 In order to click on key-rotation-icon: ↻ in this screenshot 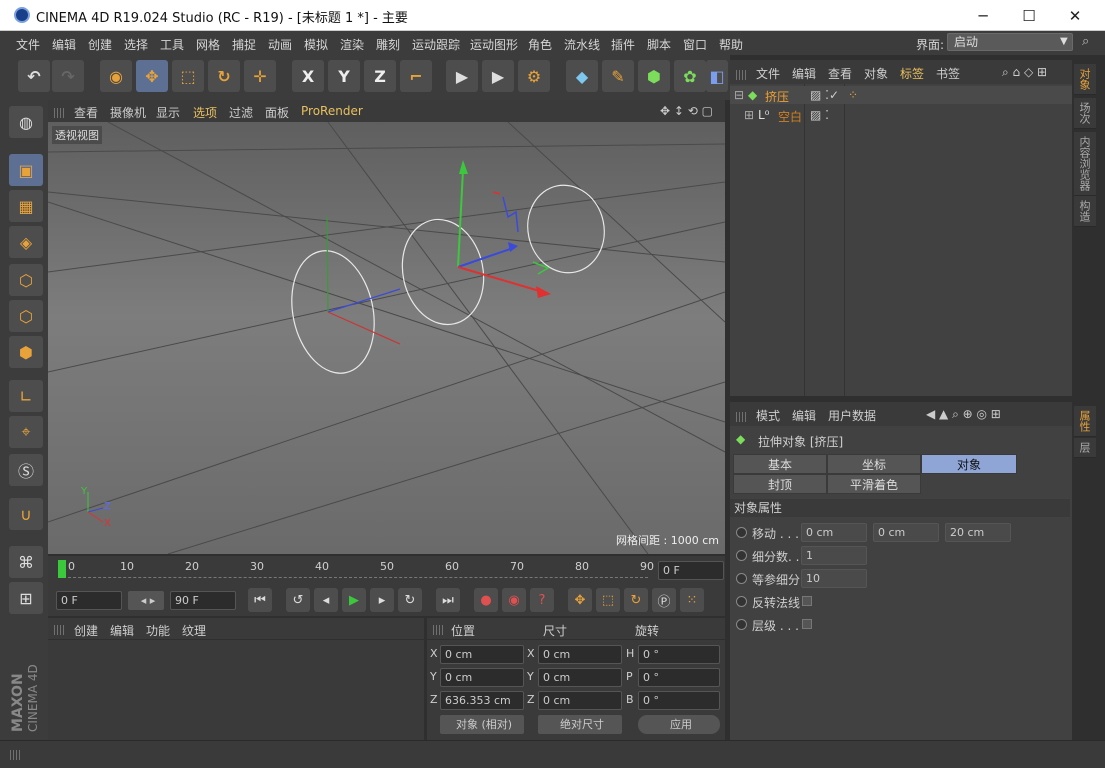, I will do `click(636, 600)`.